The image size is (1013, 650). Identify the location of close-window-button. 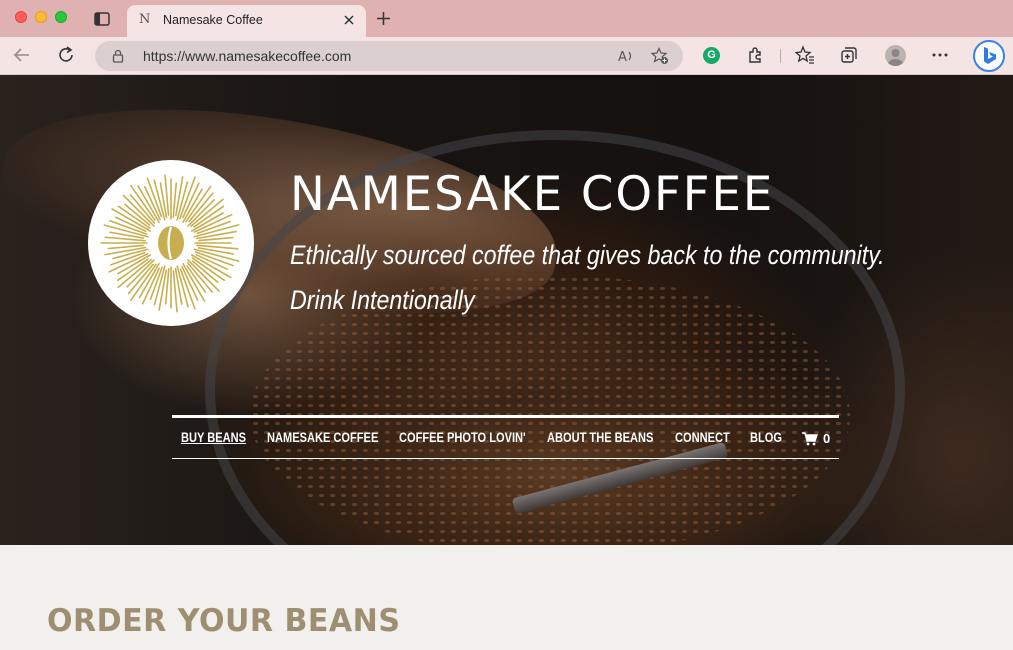
(21, 17).